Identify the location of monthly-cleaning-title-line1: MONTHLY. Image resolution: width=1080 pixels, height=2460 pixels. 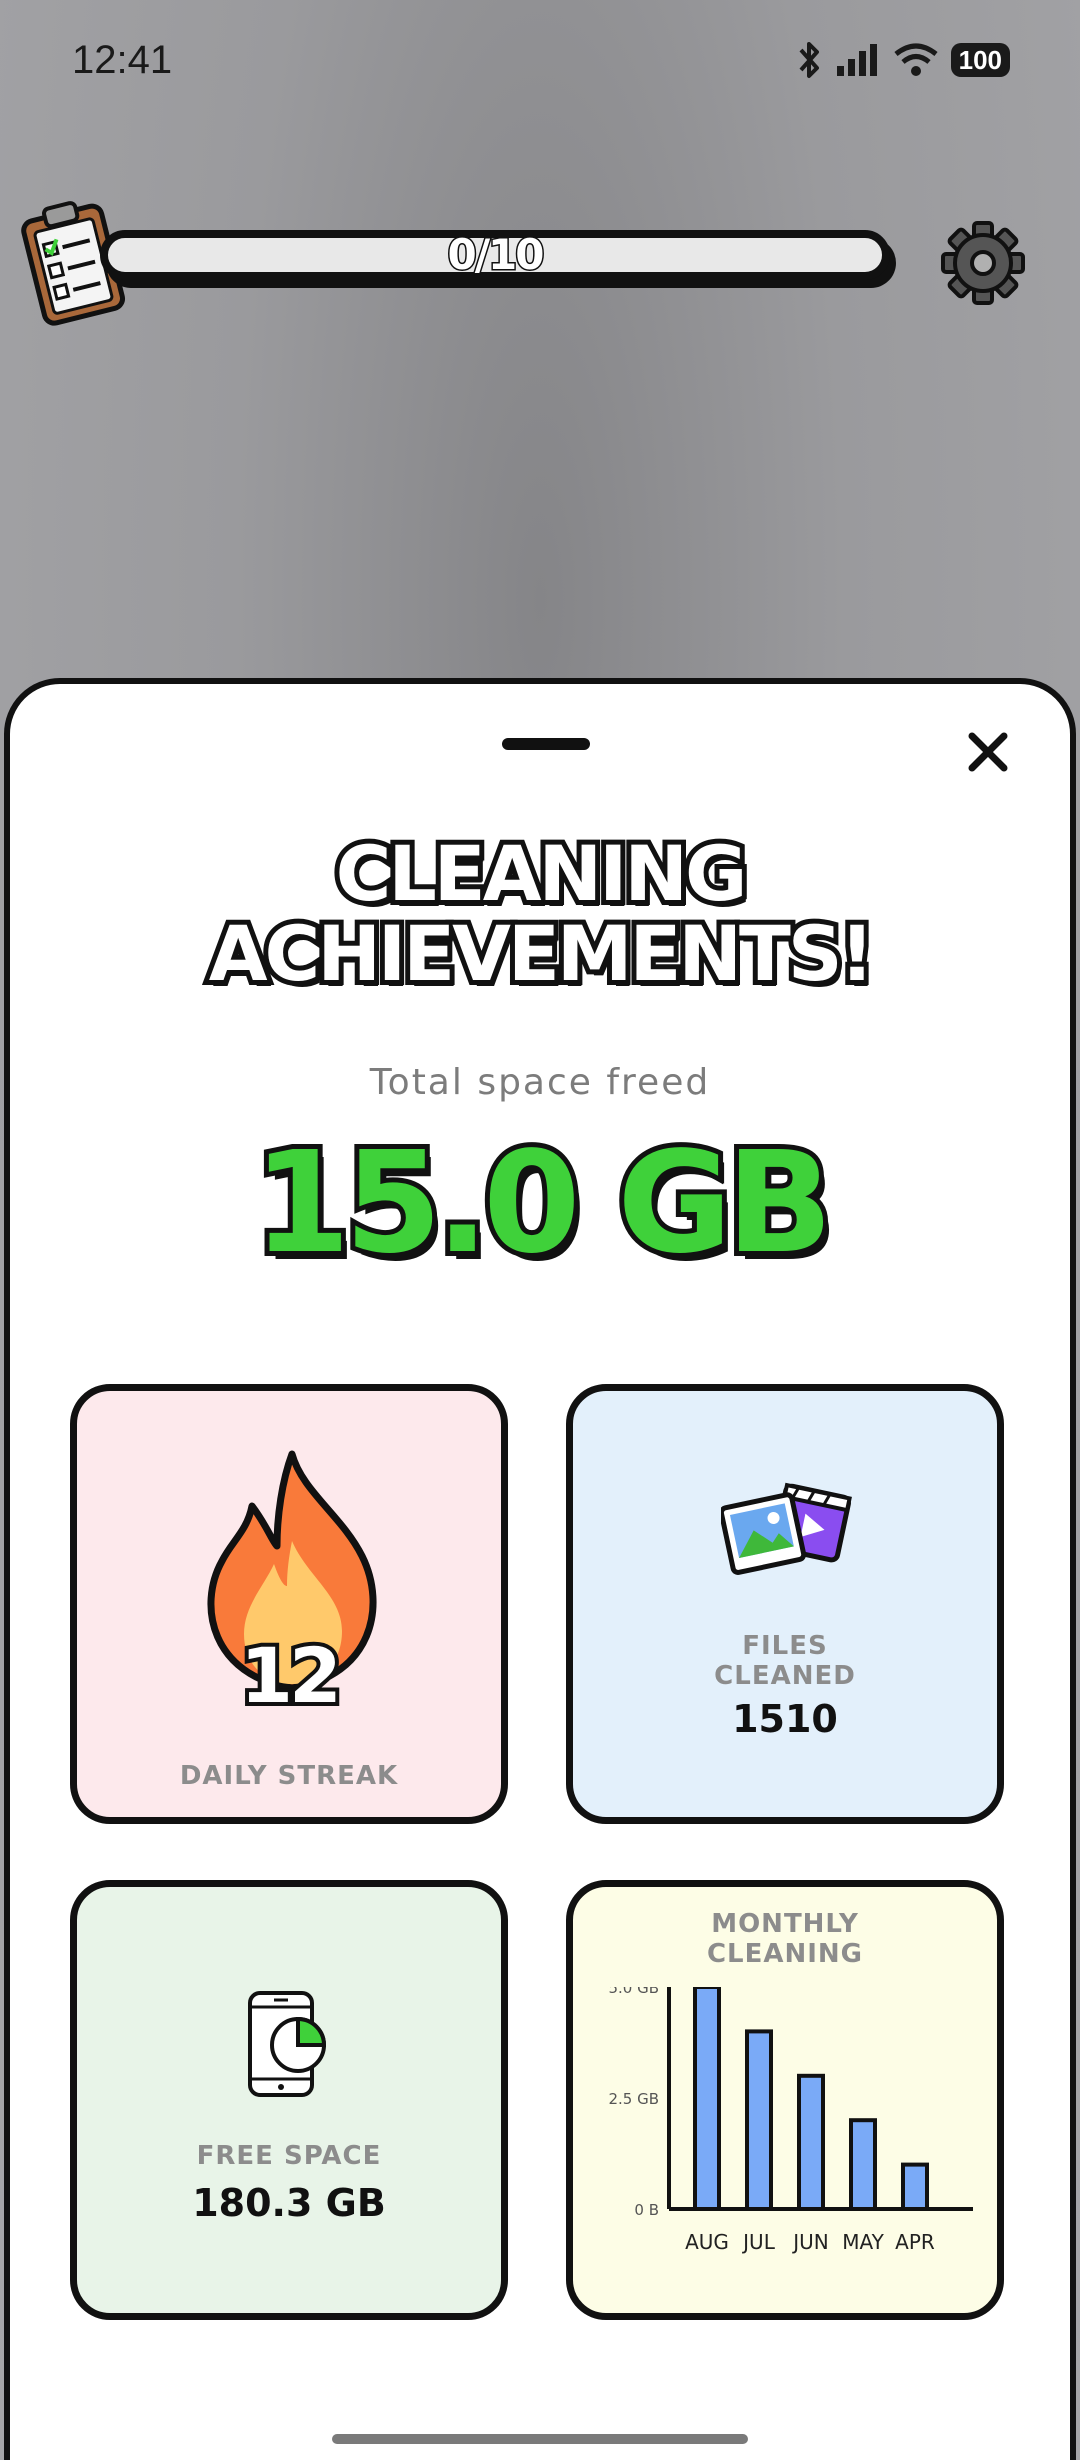
(785, 1924).